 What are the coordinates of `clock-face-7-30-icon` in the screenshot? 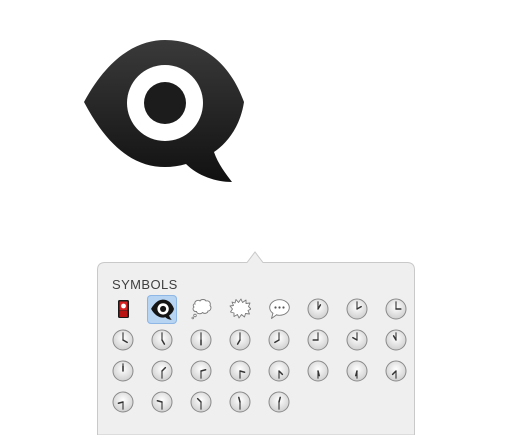 It's located at (396, 371).